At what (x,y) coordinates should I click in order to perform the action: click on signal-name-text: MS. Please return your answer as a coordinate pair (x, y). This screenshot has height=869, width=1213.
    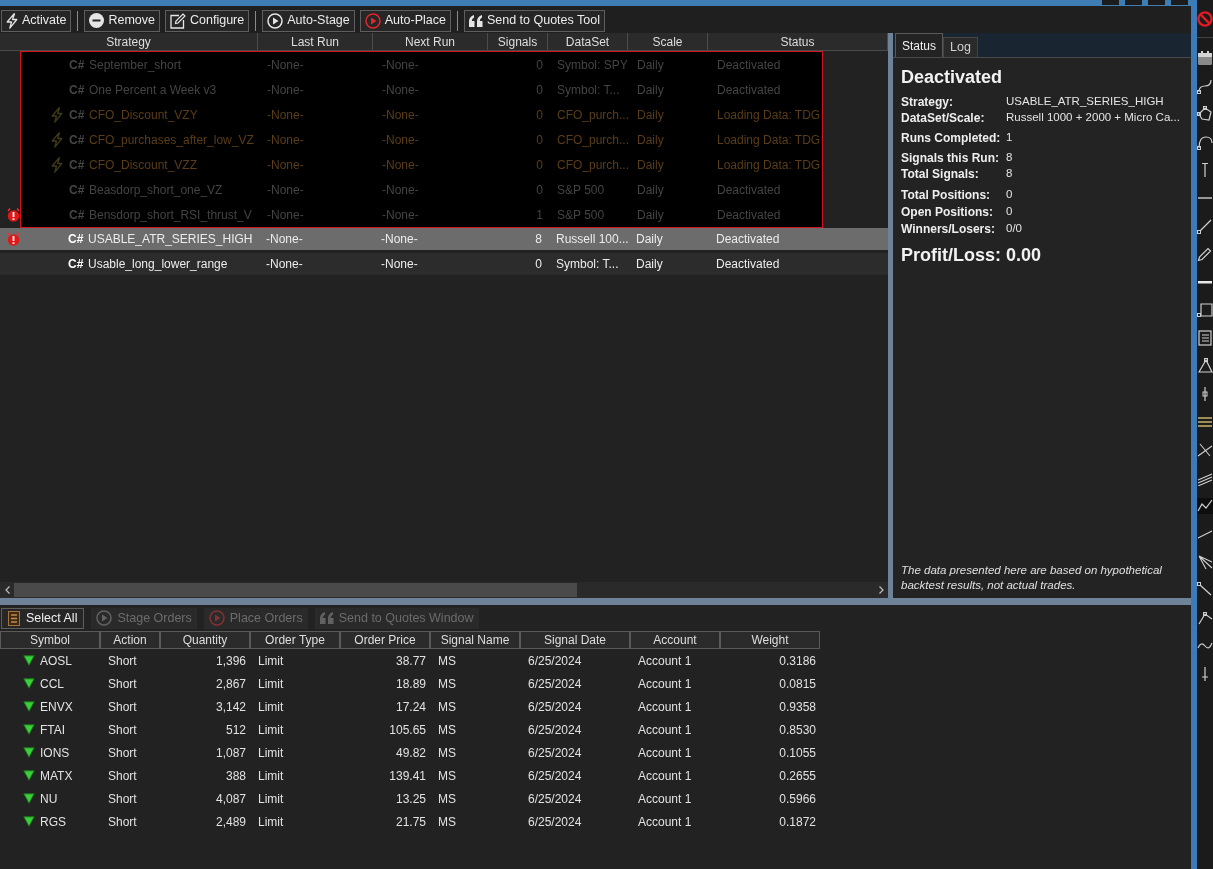
    Looking at the image, I should click on (447, 822).